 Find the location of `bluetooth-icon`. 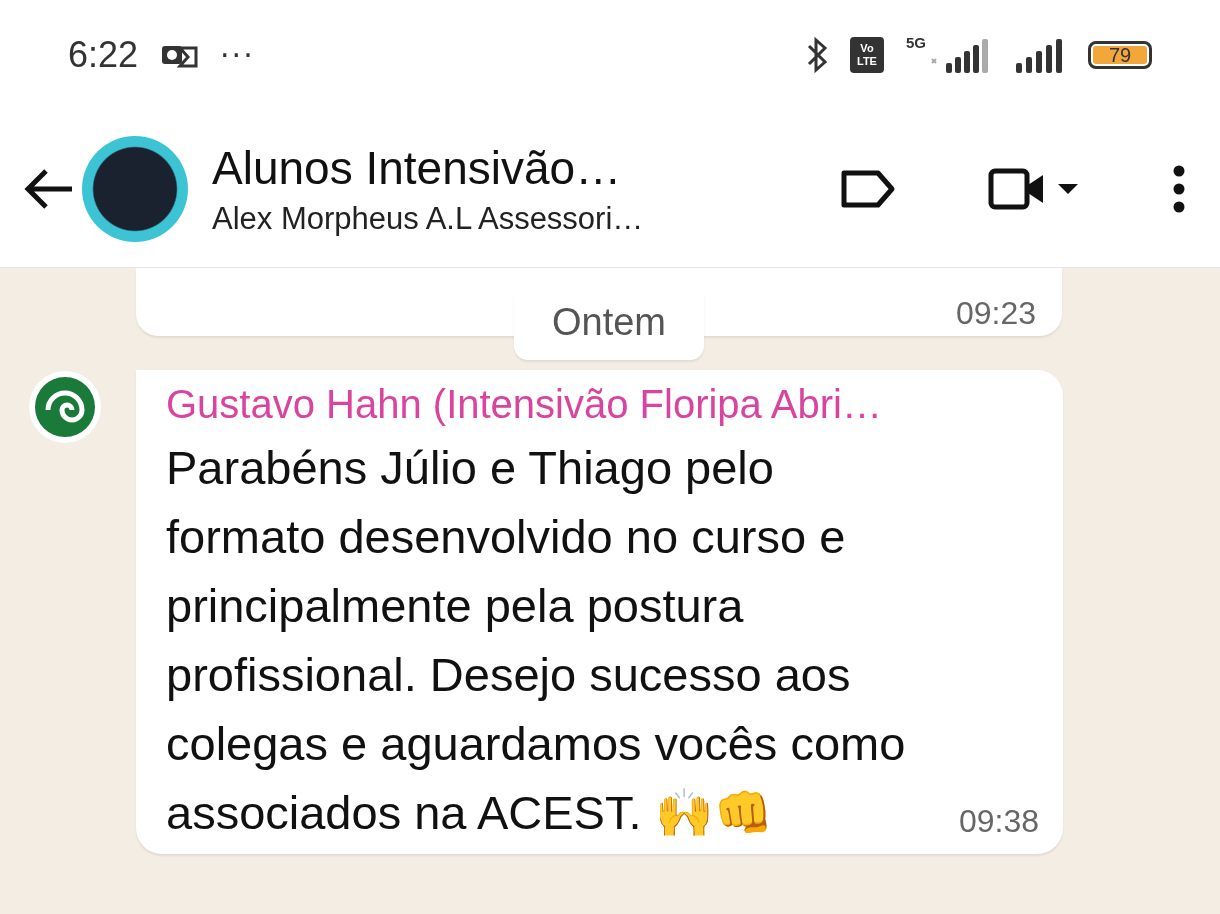

bluetooth-icon is located at coordinates (817, 55).